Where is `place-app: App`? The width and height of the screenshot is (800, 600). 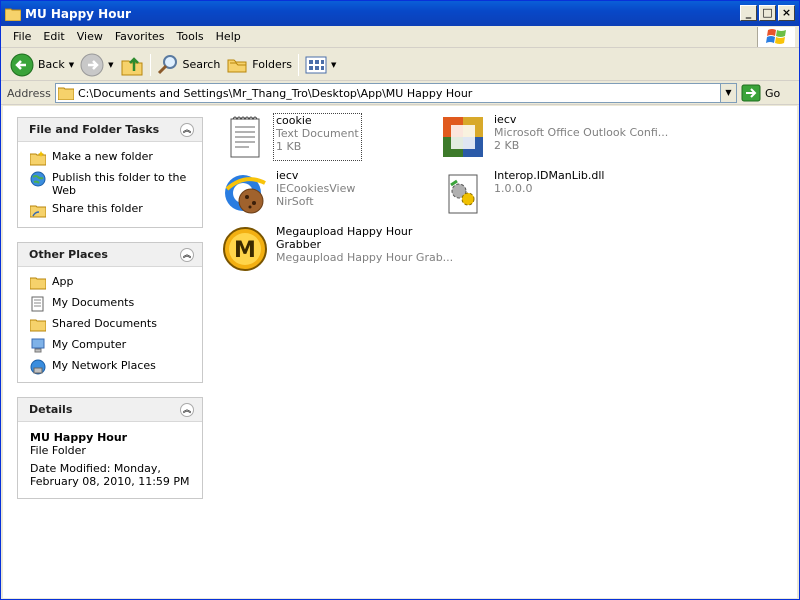
place-app: App is located at coordinates (111, 283).